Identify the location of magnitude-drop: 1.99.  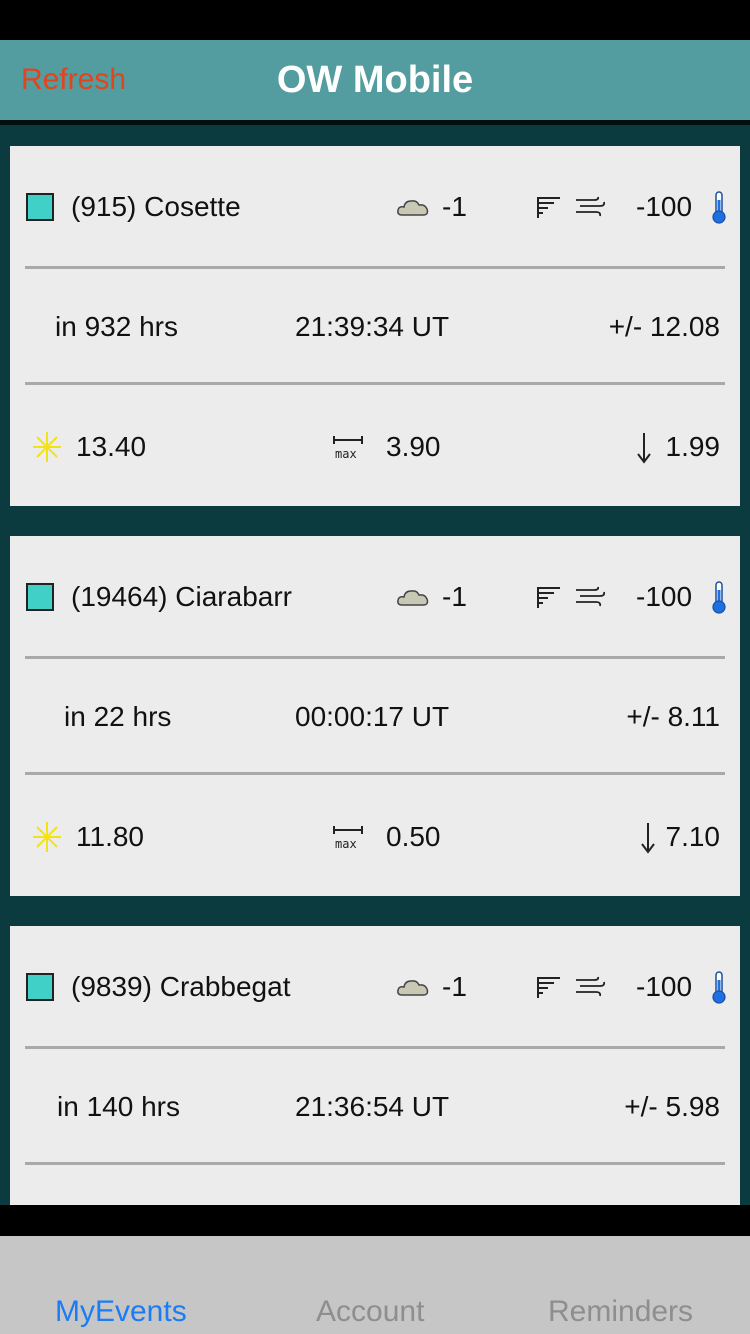
(693, 446).